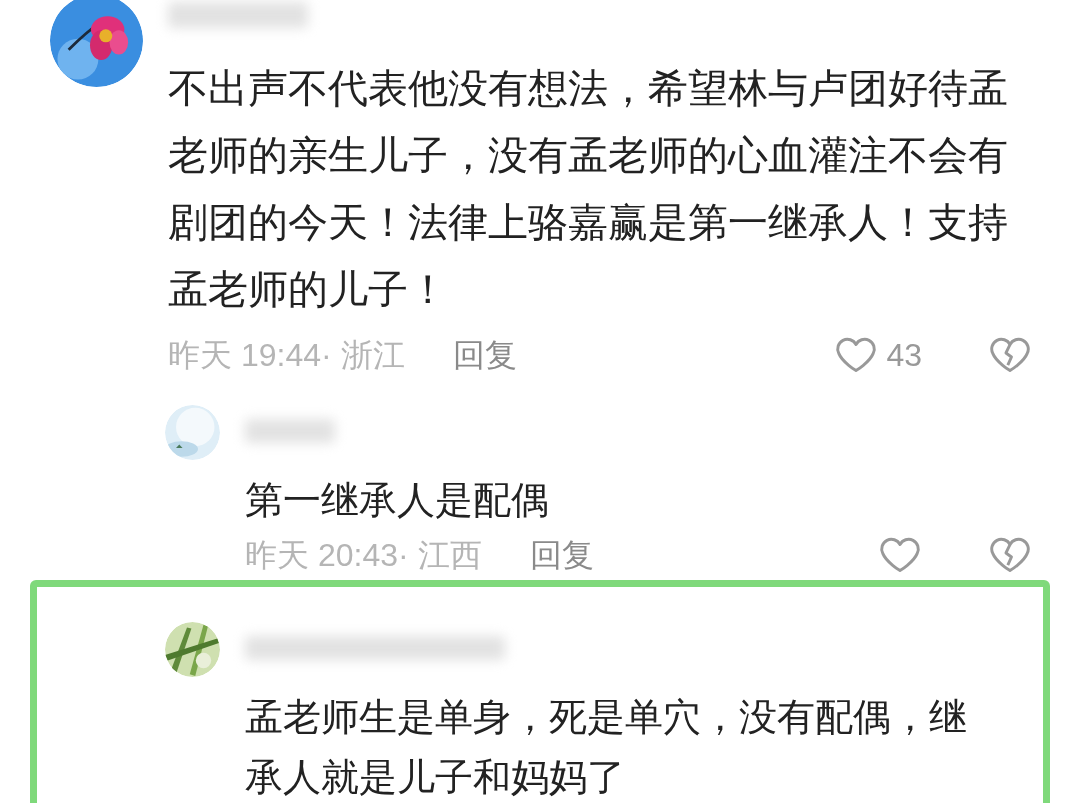  What do you see at coordinates (397, 500) in the screenshot?
I see `reply-text: 第一继承人是配偶` at bounding box center [397, 500].